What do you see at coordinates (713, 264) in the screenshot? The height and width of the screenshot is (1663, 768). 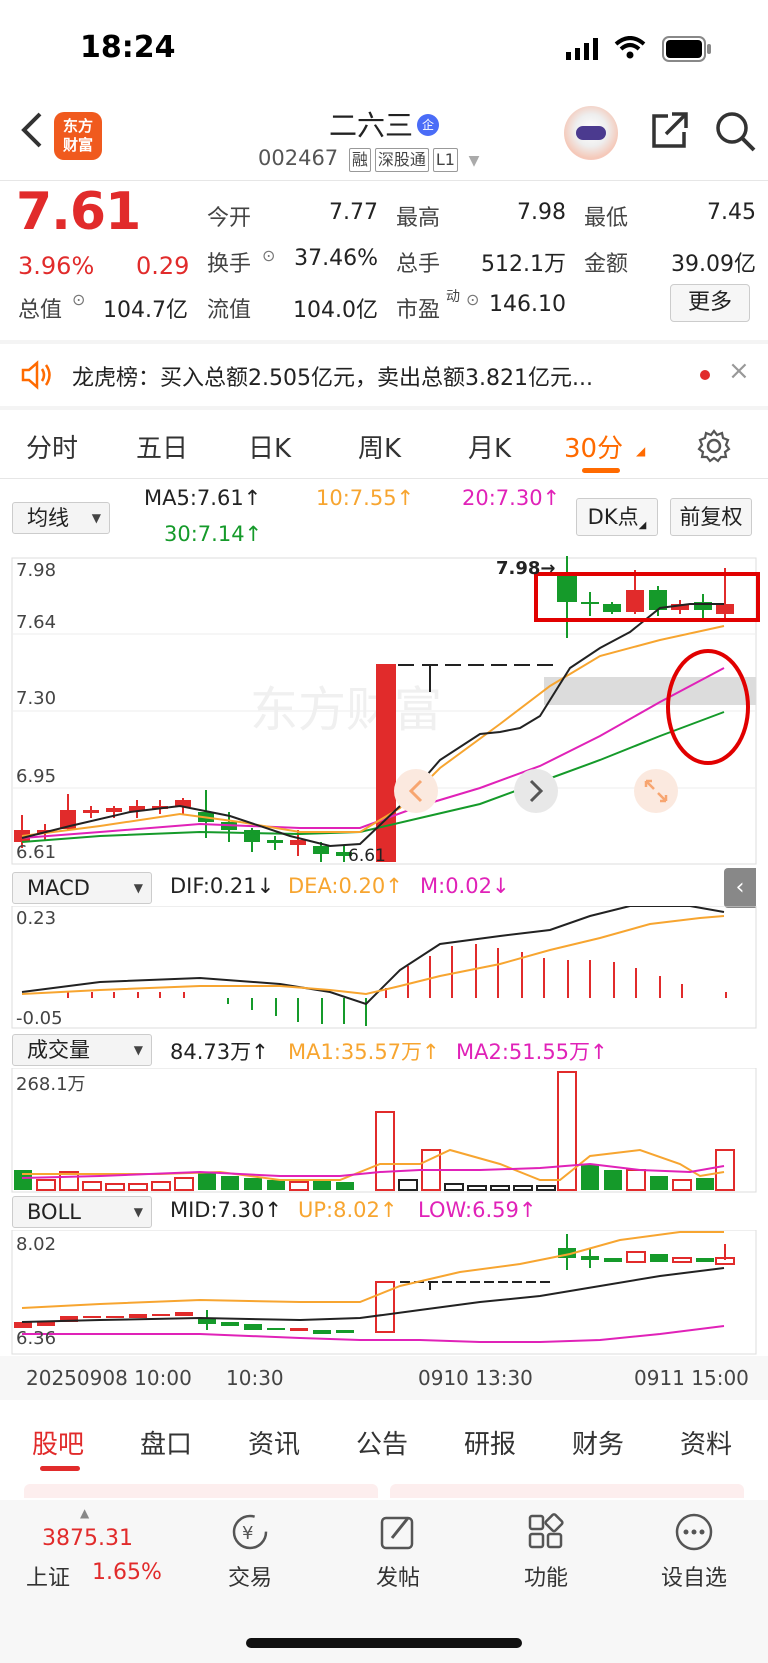 I see `amount-value: 39.09亿` at bounding box center [713, 264].